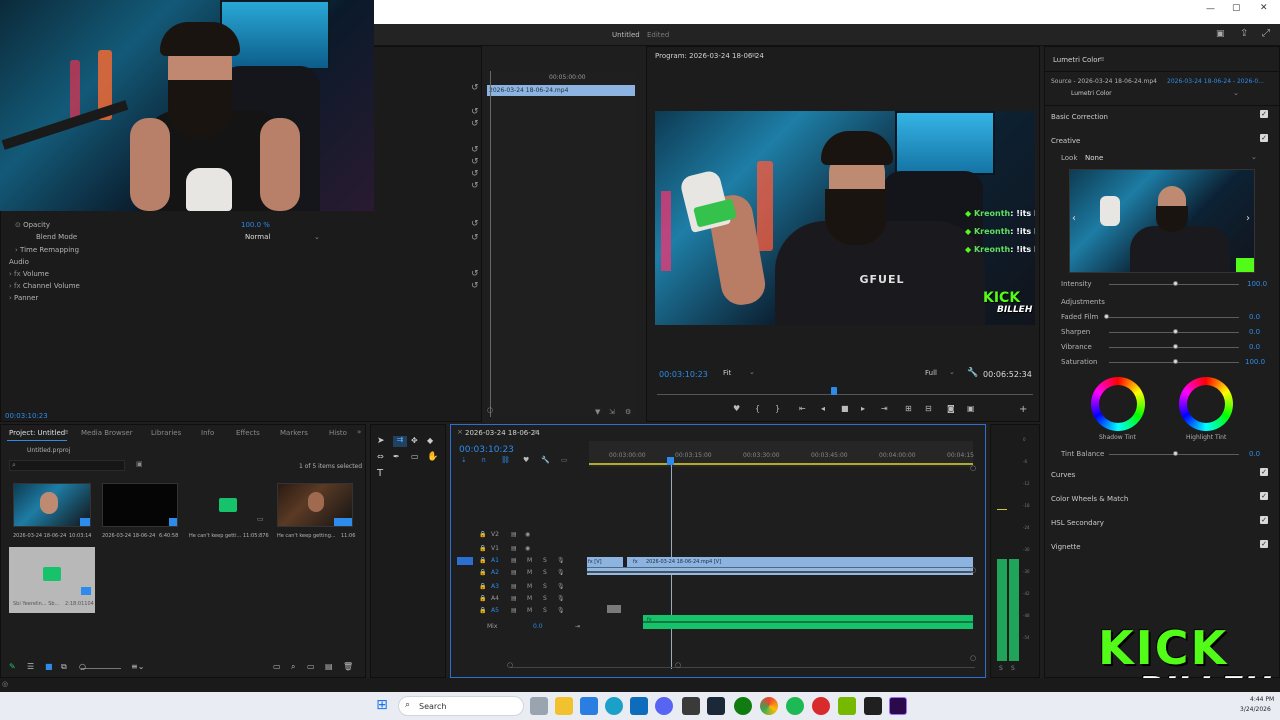 The height and width of the screenshot is (720, 1280). What do you see at coordinates (691, 706) in the screenshot?
I see `xbox-icon` at bounding box center [691, 706].